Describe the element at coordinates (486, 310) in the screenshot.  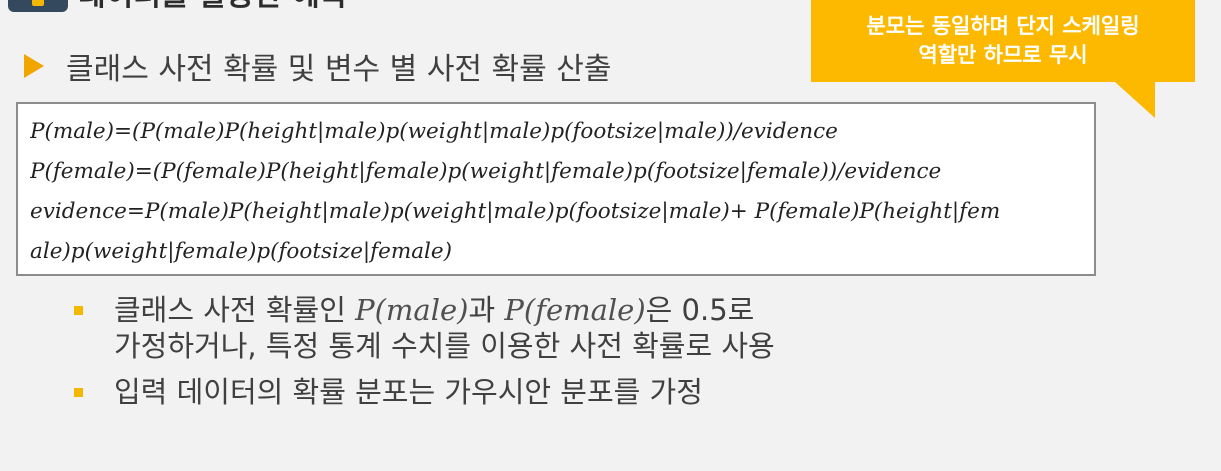
I see `bullet-text: 과` at that location.